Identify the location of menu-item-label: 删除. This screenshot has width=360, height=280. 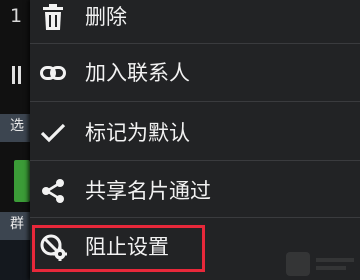
(106, 17).